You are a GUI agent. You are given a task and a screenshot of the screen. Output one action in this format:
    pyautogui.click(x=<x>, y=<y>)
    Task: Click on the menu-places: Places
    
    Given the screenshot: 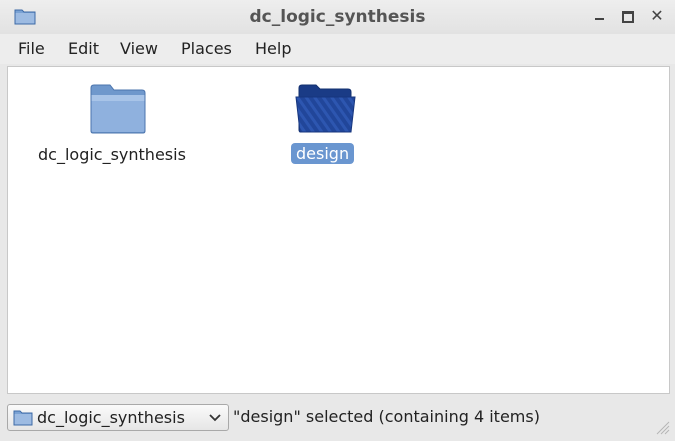 What is the action you would take?
    pyautogui.click(x=206, y=48)
    